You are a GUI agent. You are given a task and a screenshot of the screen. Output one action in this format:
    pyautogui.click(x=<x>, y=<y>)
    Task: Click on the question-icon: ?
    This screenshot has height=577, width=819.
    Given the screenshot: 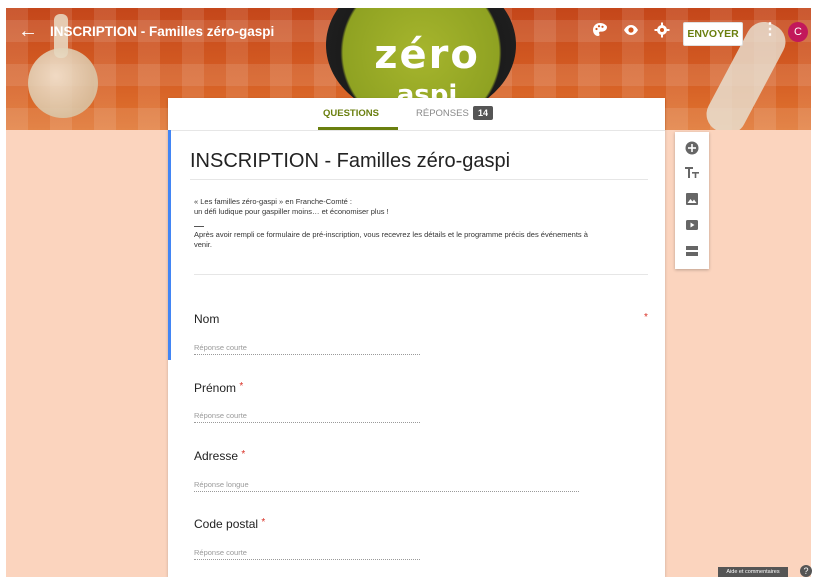 What is the action you would take?
    pyautogui.click(x=806, y=571)
    